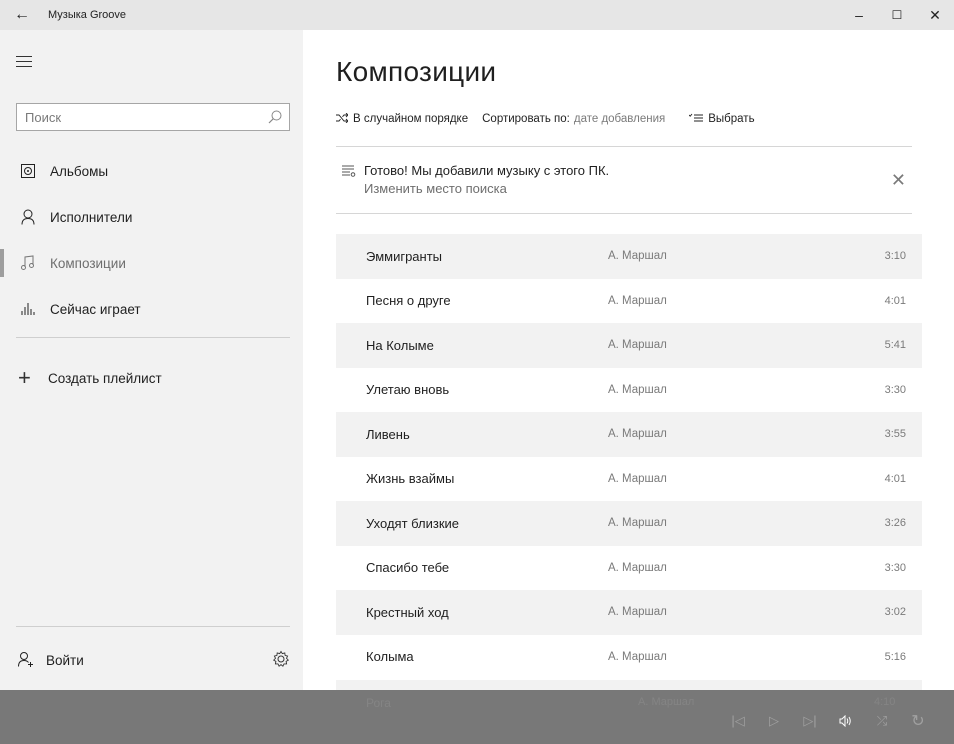  I want to click on sidebar-item-songs: Композиции, so click(151, 263).